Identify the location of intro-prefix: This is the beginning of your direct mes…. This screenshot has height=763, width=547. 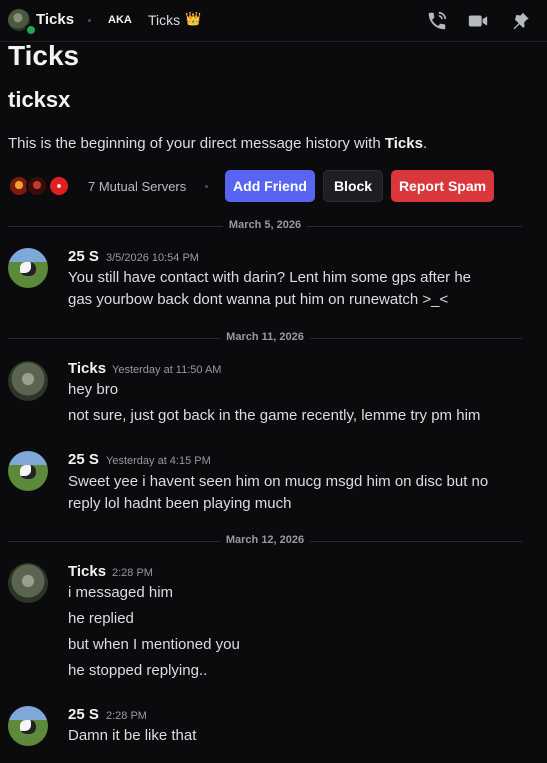
(196, 143).